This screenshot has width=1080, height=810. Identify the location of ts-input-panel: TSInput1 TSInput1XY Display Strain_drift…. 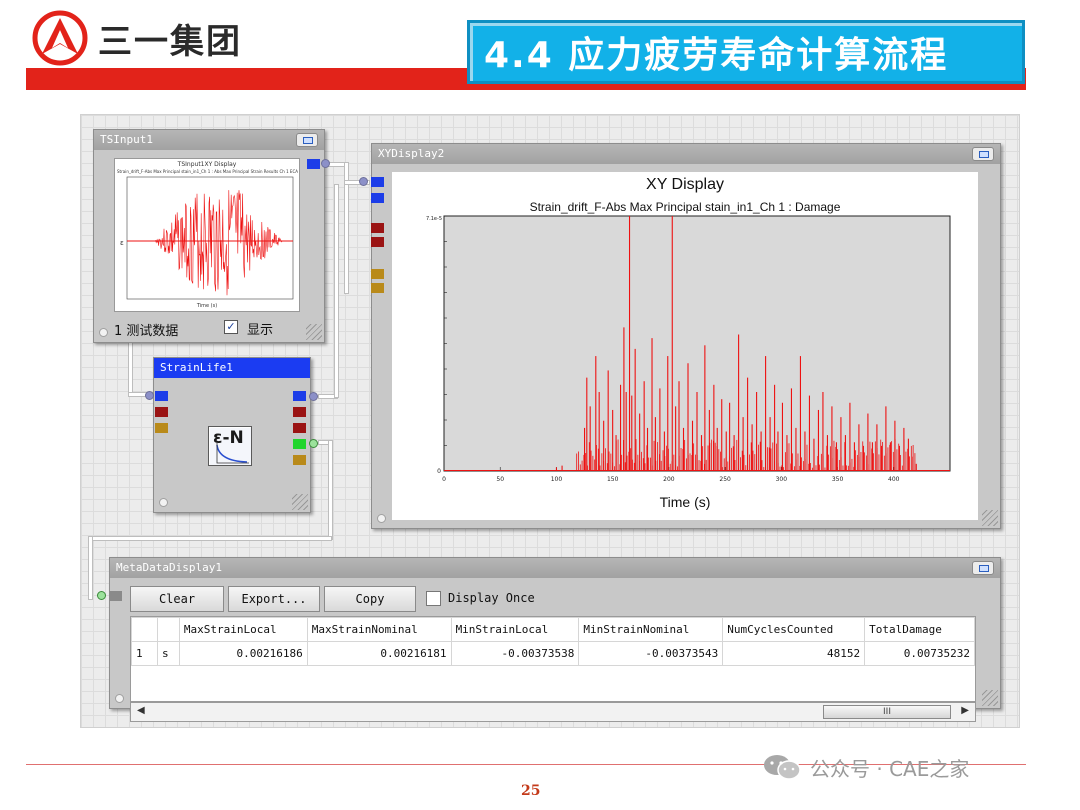
(209, 236).